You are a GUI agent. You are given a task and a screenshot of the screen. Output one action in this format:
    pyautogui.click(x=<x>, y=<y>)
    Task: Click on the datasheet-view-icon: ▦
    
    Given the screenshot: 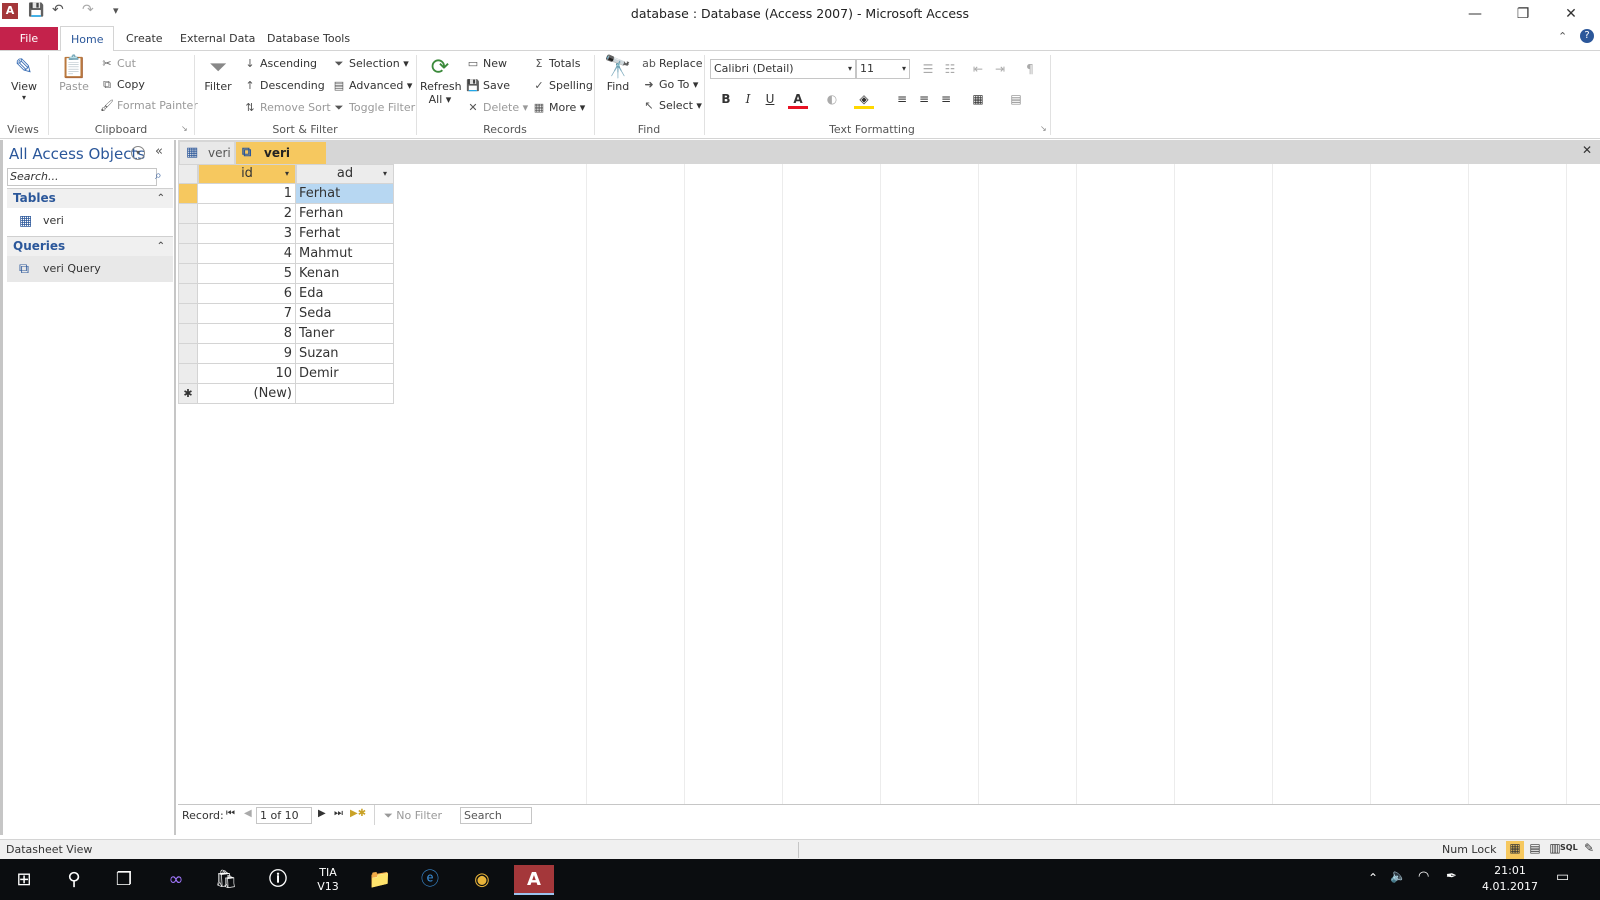 What is the action you would take?
    pyautogui.click(x=1515, y=850)
    